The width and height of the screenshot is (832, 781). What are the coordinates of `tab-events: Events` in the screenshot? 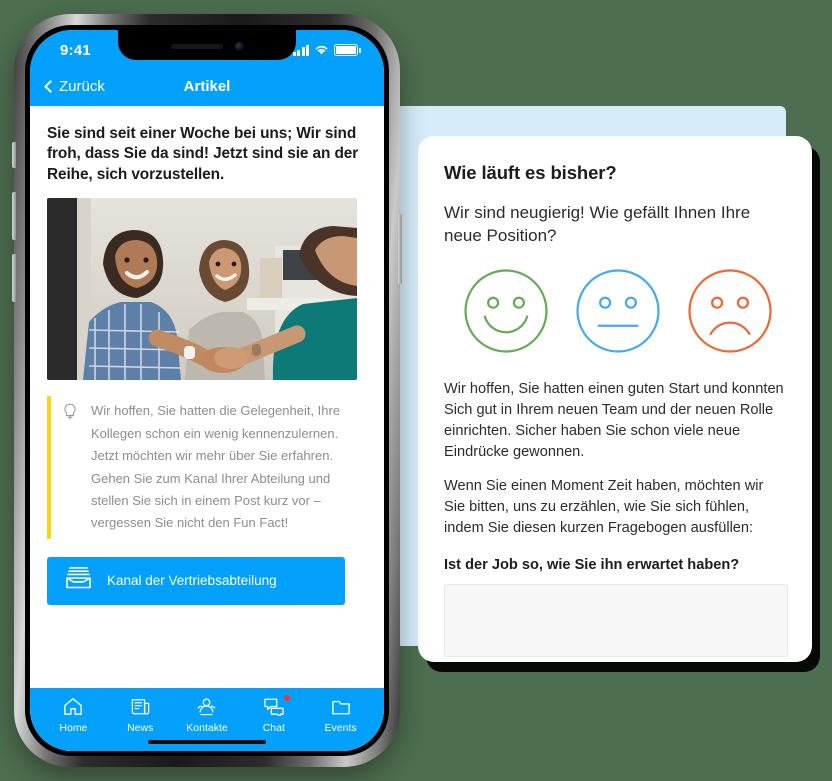 It's located at (340, 715).